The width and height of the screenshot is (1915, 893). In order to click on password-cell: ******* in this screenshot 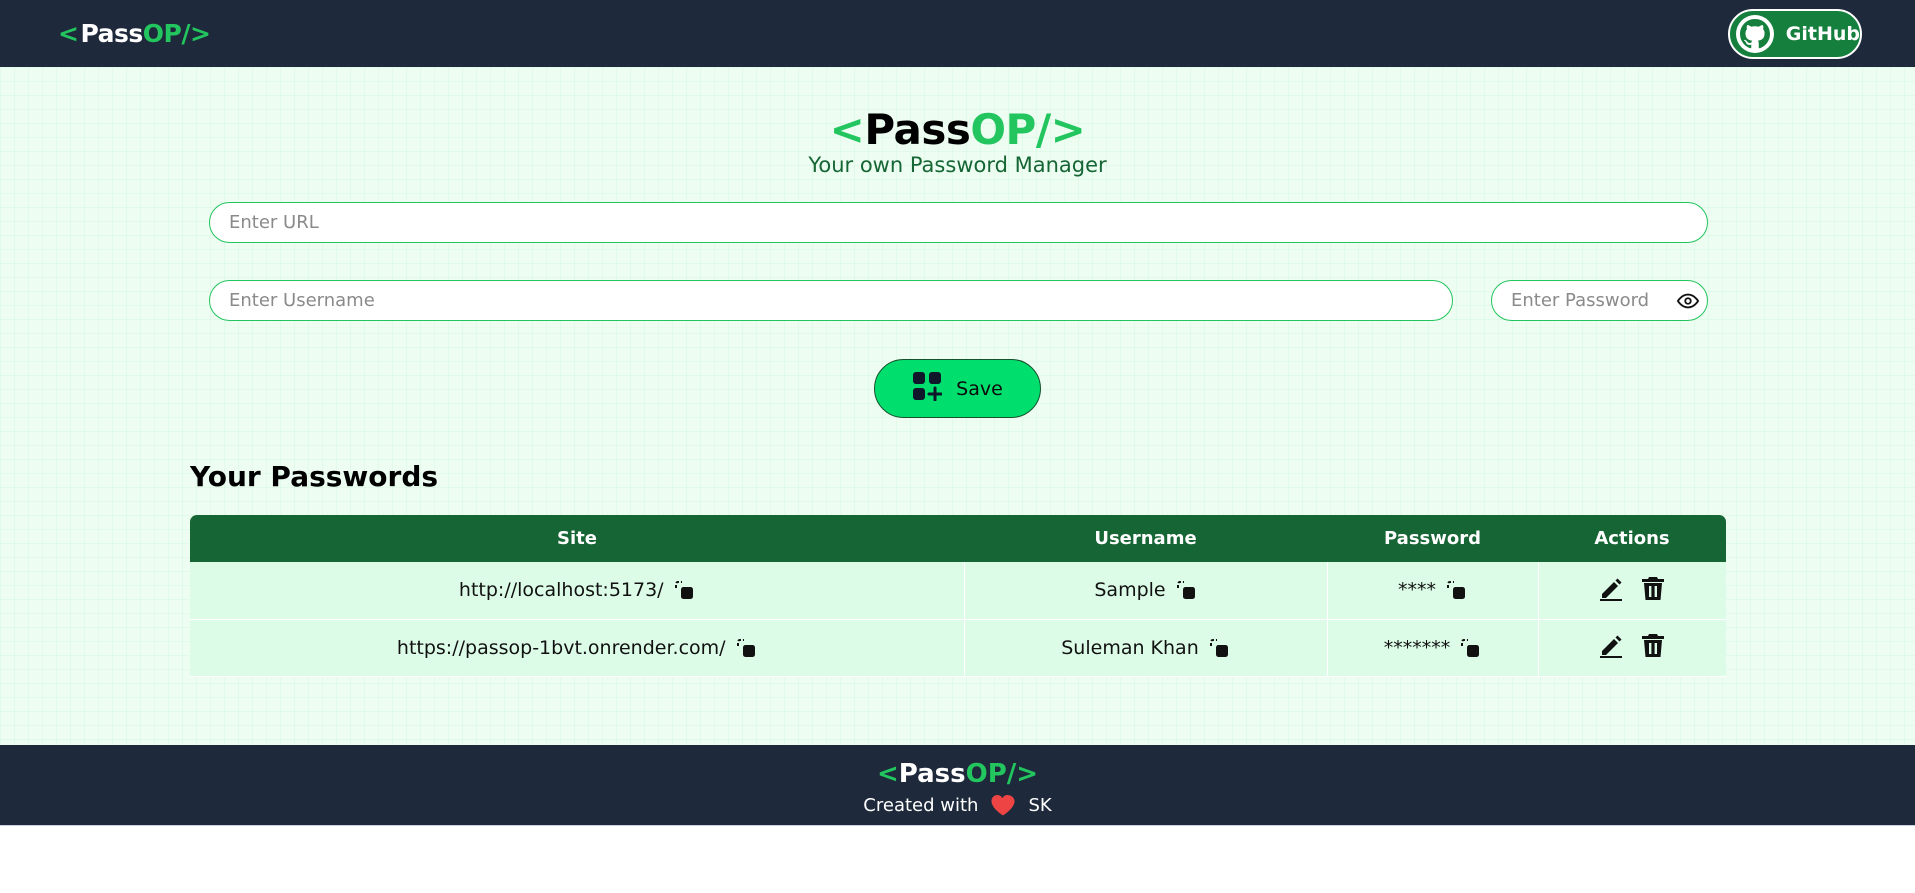, I will do `click(1432, 647)`.